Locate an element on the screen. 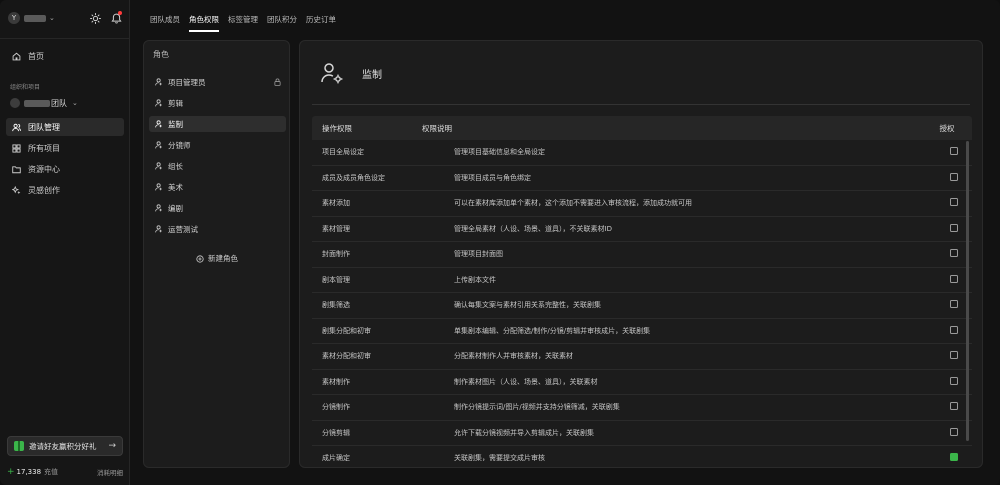  section-label: 组织和项目 is located at coordinates (25, 87).